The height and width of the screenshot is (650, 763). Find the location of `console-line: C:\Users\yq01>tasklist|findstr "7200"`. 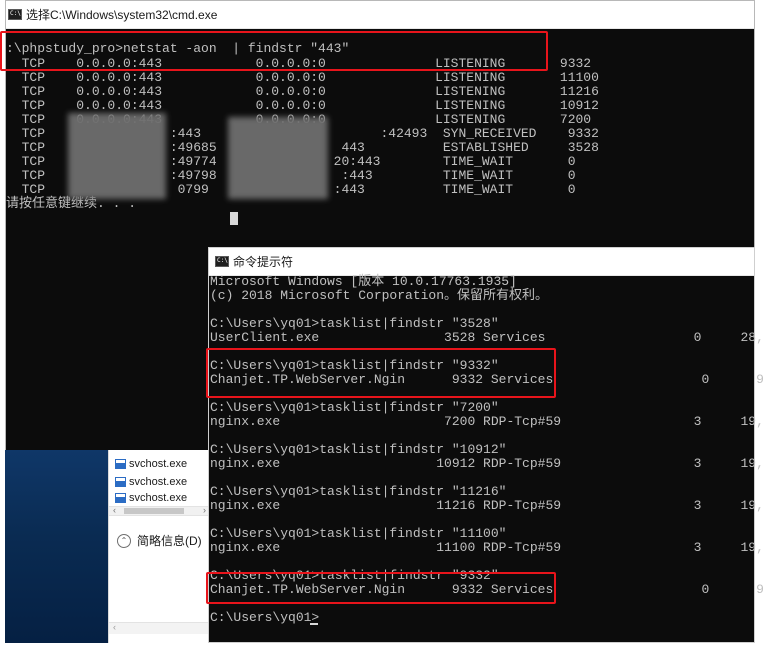

console-line: C:\Users\yq01>tasklist|findstr "7200" is located at coordinates (354, 407).